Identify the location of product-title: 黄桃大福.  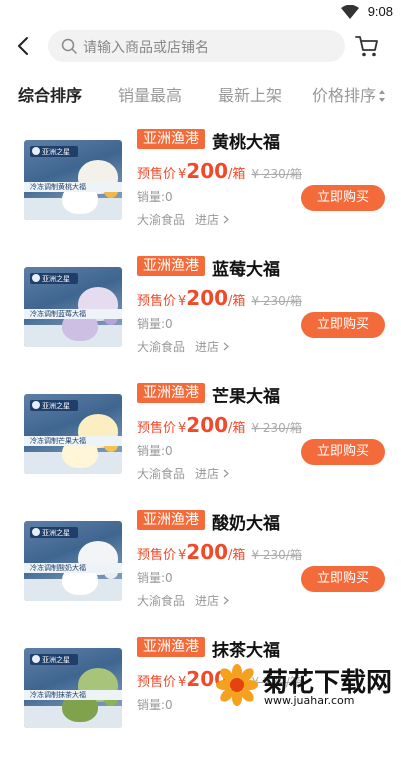
(246, 140).